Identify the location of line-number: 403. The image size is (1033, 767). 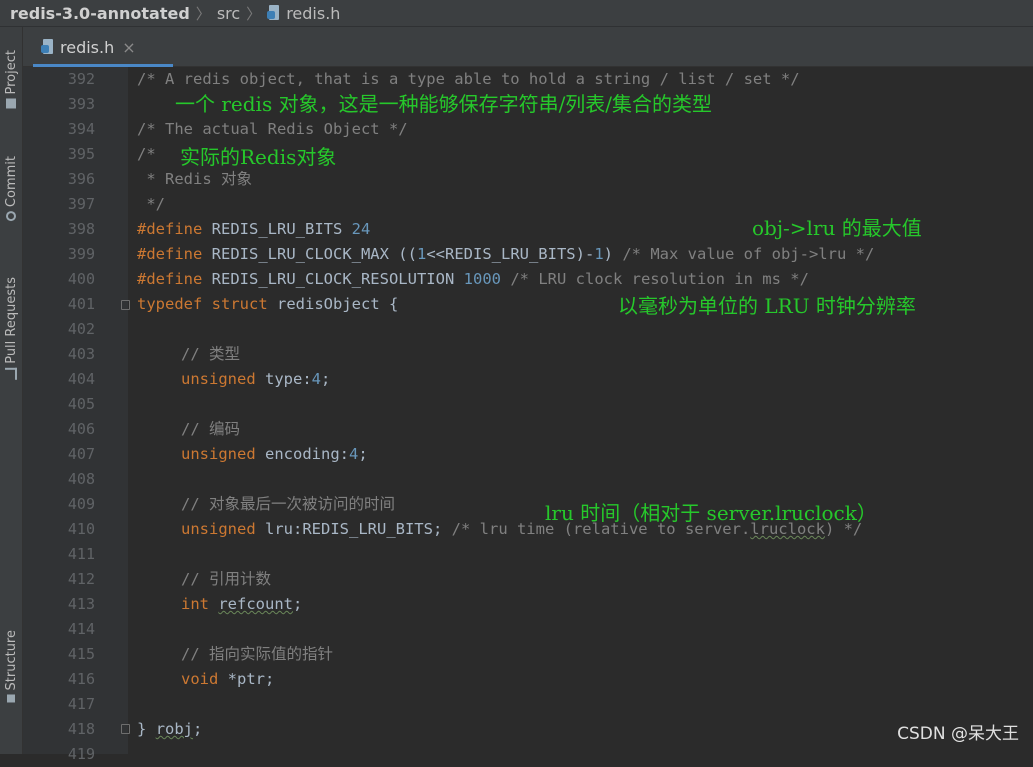
(81, 354).